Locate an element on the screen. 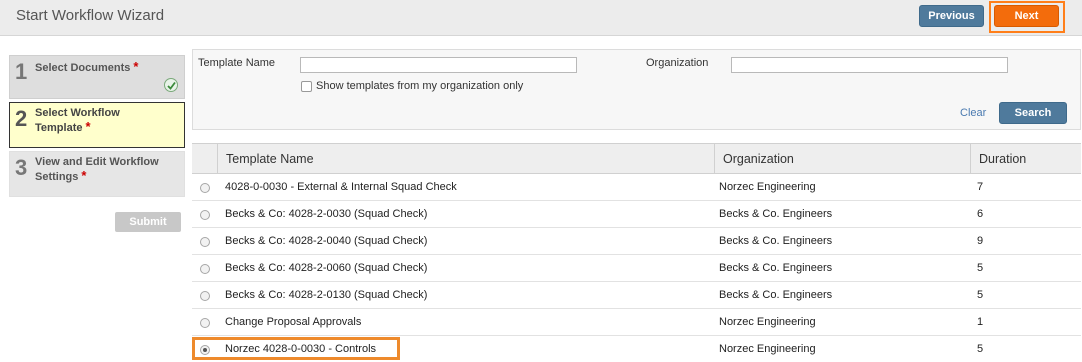  previous-button: Previous is located at coordinates (951, 16).